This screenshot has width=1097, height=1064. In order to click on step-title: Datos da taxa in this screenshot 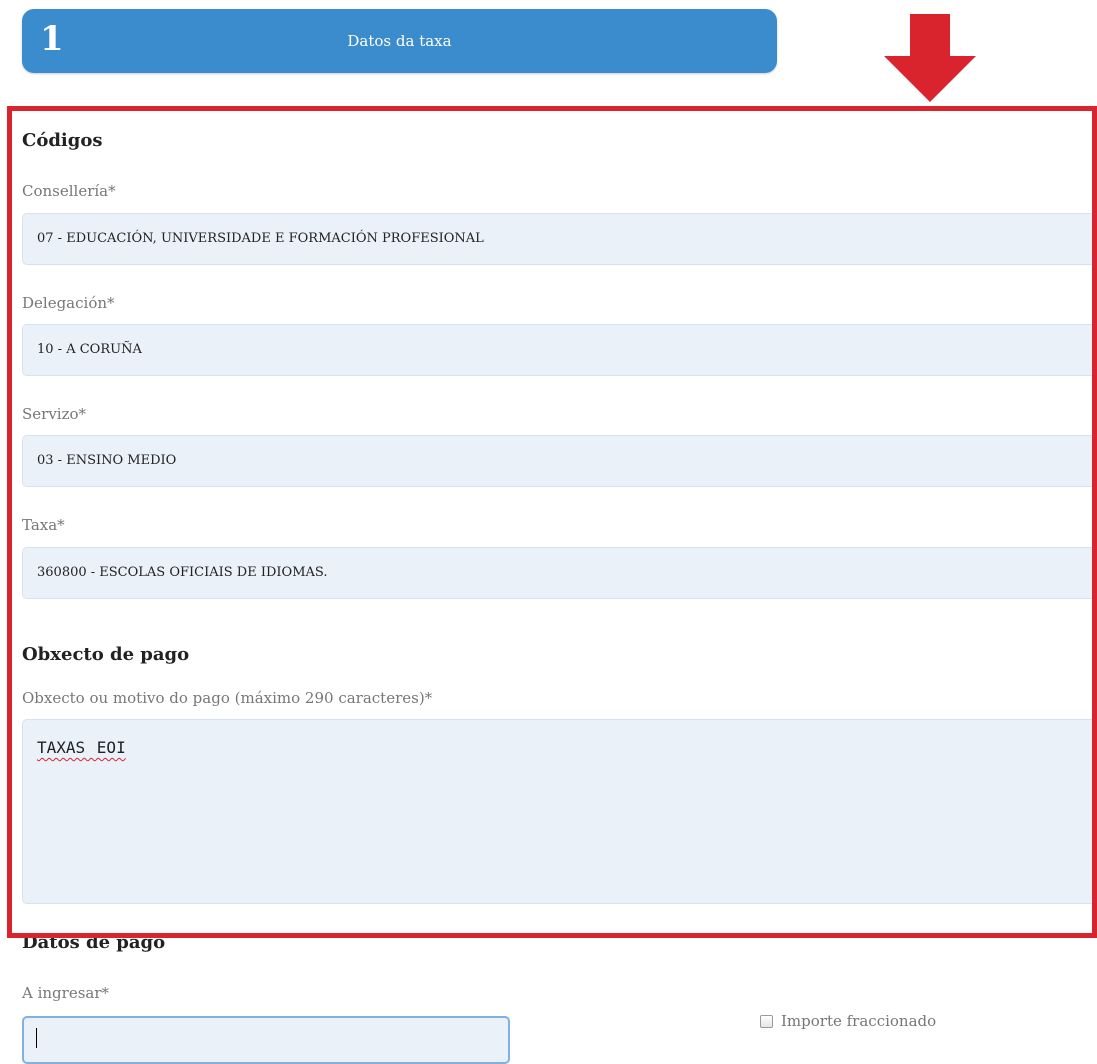, I will do `click(399, 41)`.